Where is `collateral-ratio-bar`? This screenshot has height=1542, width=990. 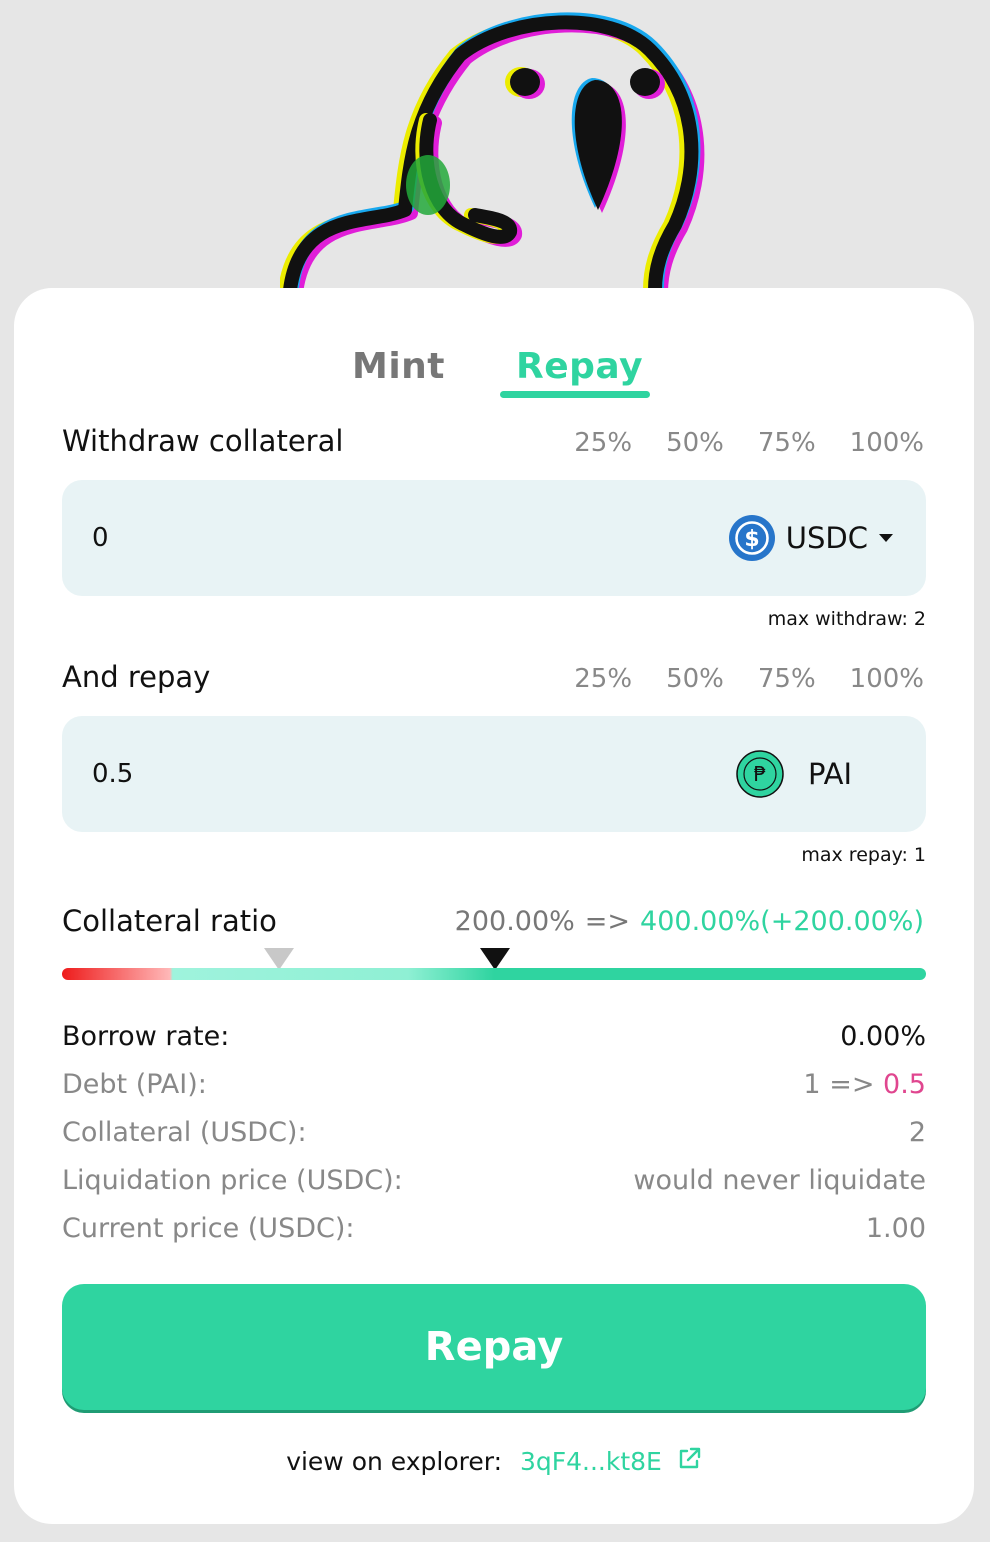 collateral-ratio-bar is located at coordinates (494, 974).